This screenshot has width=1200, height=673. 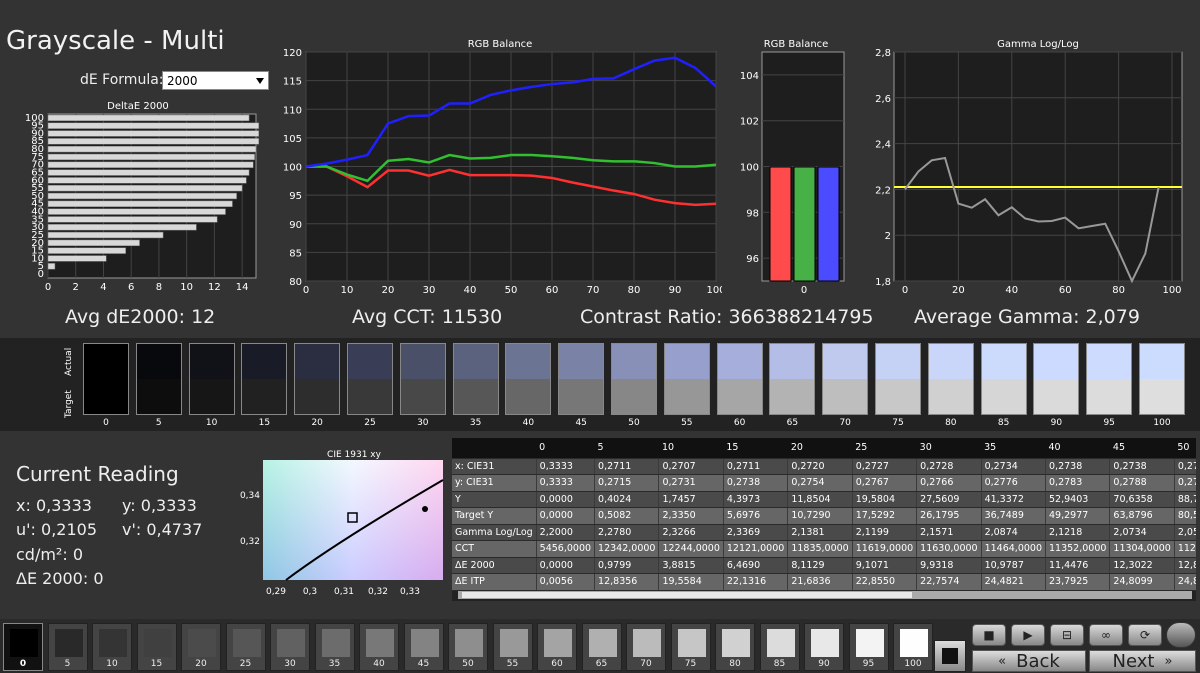 What do you see at coordinates (1133, 661) in the screenshot?
I see `next-label: Next` at bounding box center [1133, 661].